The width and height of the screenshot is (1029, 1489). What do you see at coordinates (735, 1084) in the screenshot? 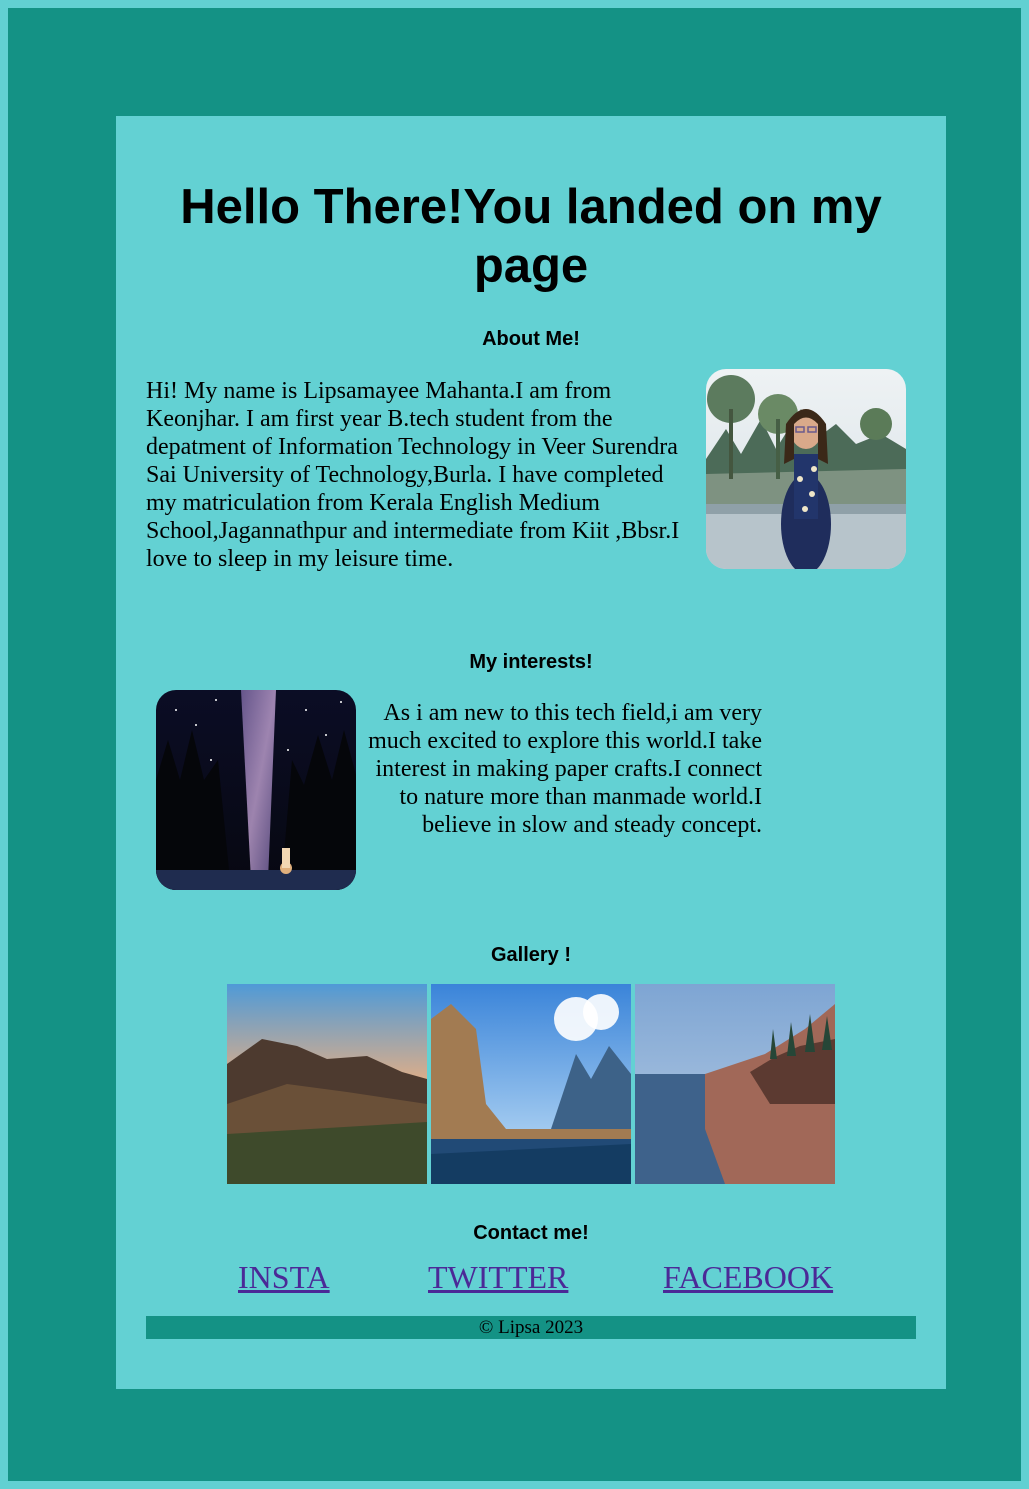
I see `gallery-image-coast` at bounding box center [735, 1084].